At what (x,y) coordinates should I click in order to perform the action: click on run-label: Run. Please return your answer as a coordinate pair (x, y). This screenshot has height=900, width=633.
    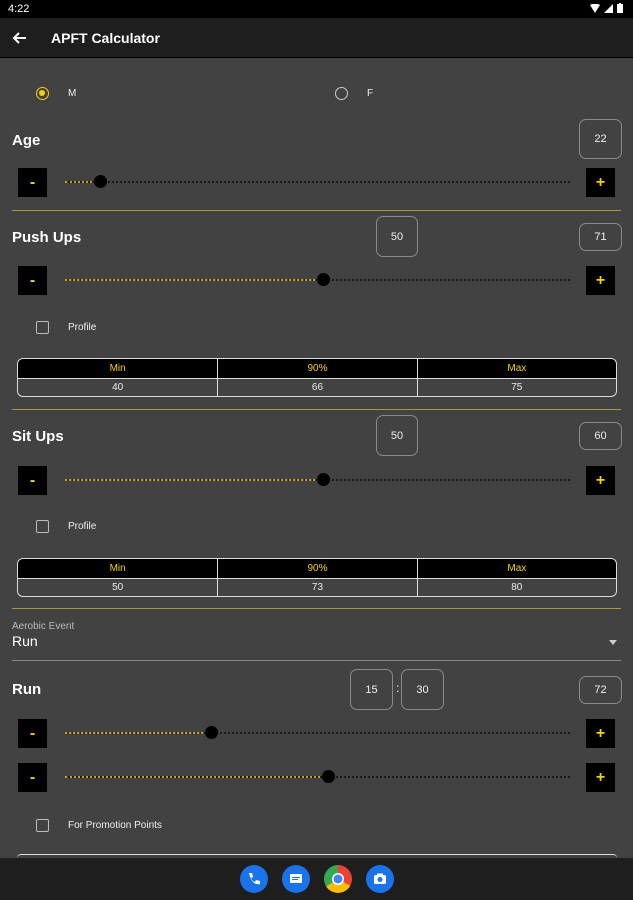
    Looking at the image, I should click on (27, 689).